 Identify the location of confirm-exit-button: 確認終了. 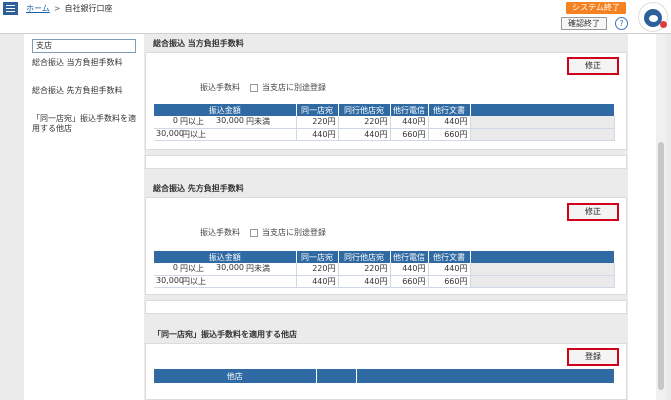
(584, 23).